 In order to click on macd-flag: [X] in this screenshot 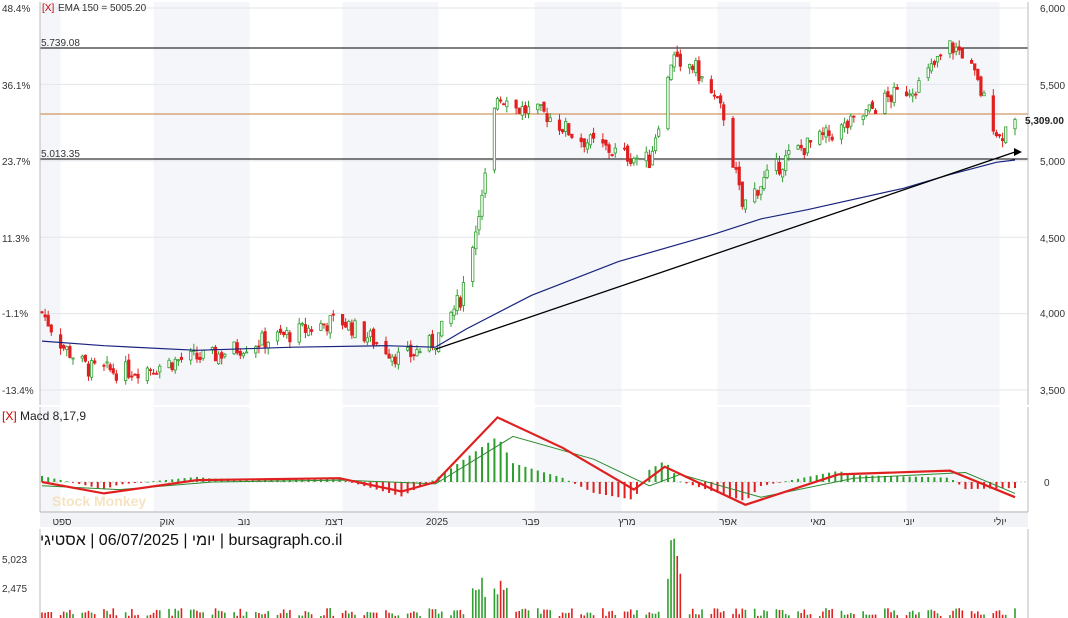, I will do `click(9, 416)`.